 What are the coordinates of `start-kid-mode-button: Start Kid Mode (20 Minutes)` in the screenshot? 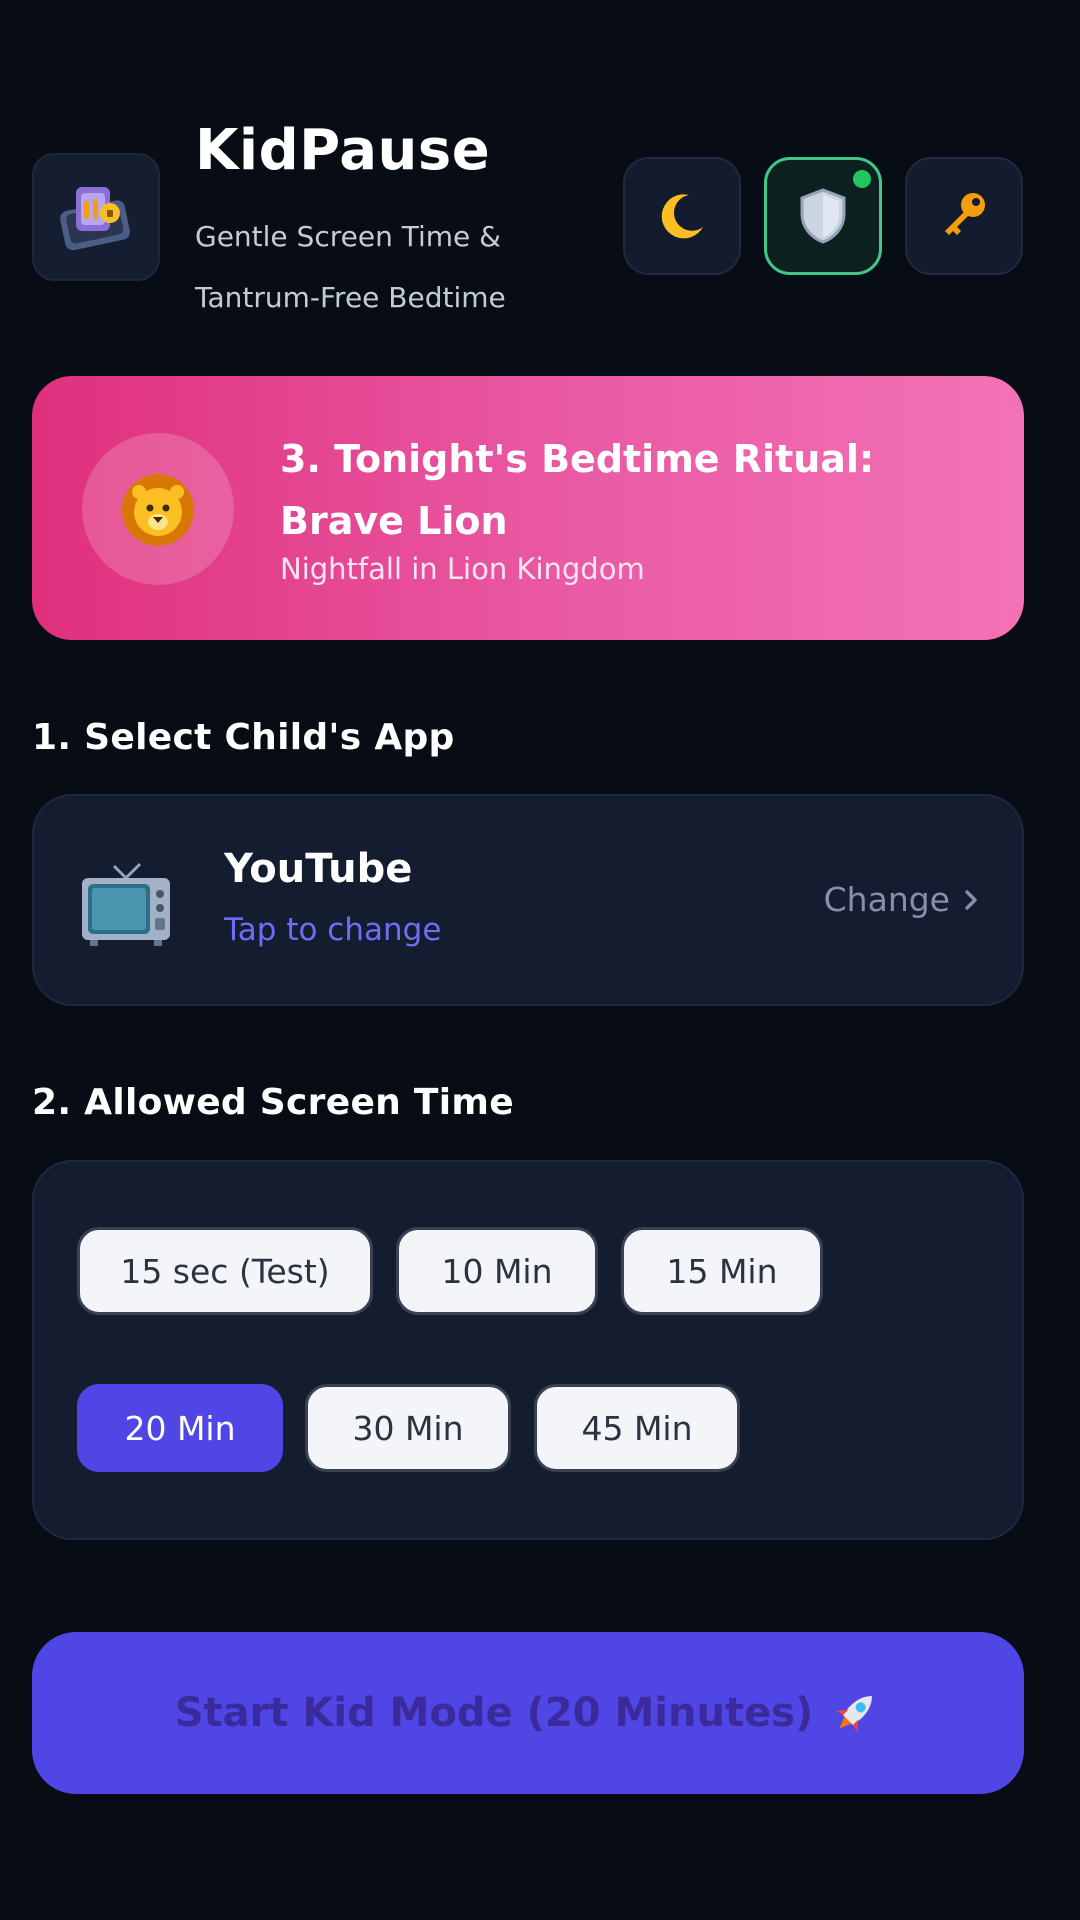 It's located at (528, 1713).